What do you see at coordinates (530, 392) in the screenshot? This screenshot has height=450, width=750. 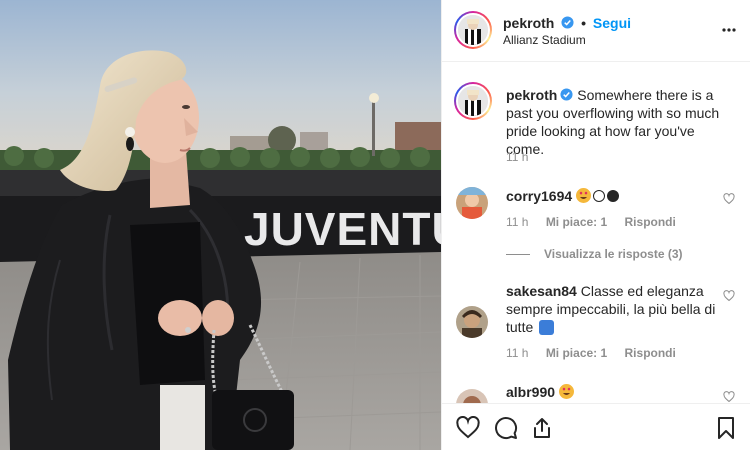 I see `comment-username: albr990` at bounding box center [530, 392].